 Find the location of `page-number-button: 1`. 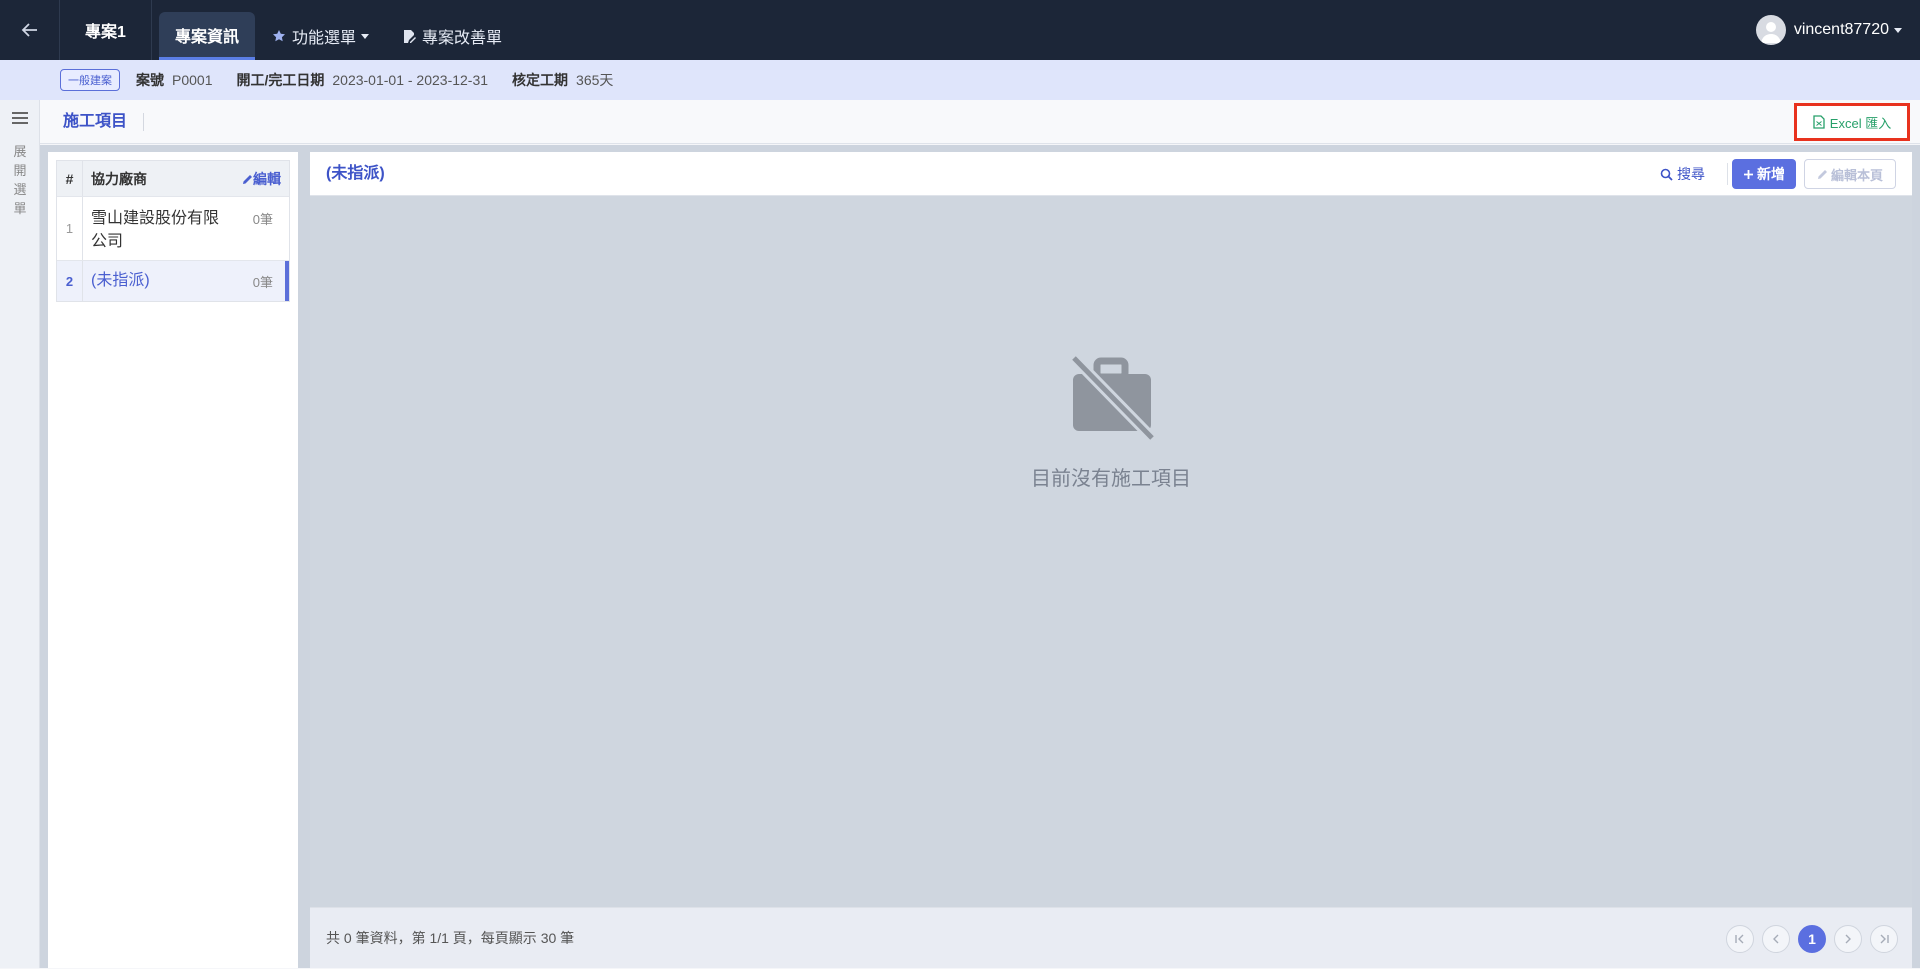

page-number-button: 1 is located at coordinates (1812, 939).